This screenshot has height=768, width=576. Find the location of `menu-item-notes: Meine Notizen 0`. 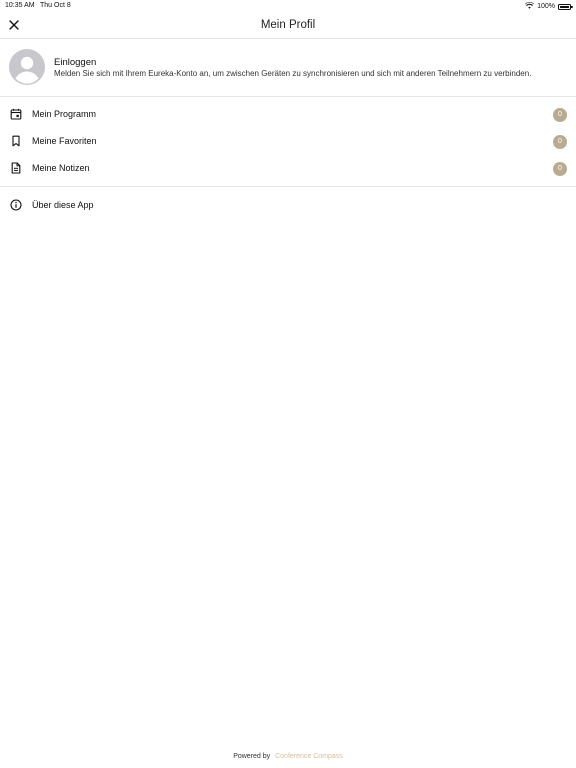

menu-item-notes: Meine Notizen 0 is located at coordinates (288, 168).